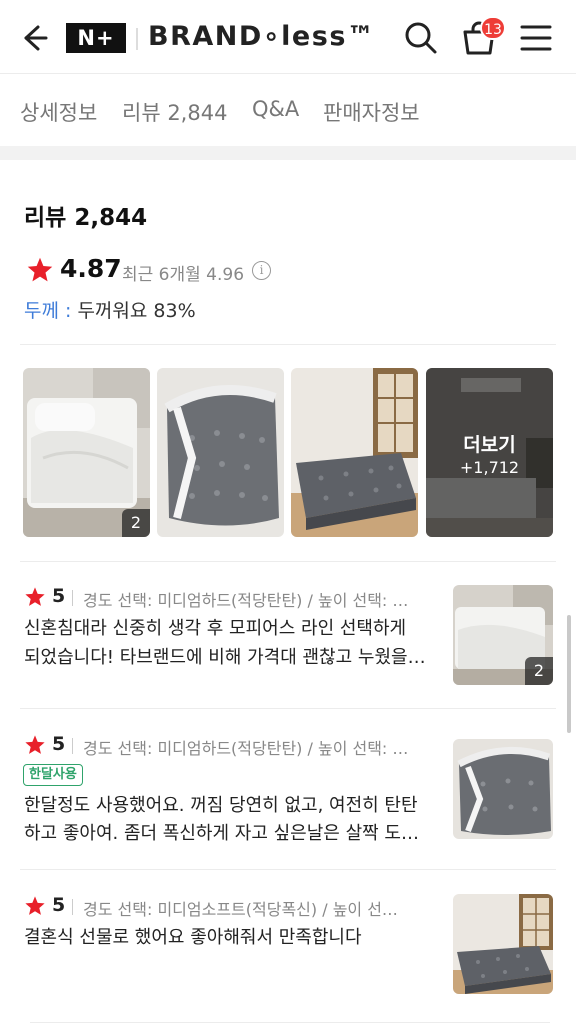 This screenshot has width=576, height=1024. Describe the element at coordinates (569, 674) in the screenshot. I see `scrollbar` at that location.